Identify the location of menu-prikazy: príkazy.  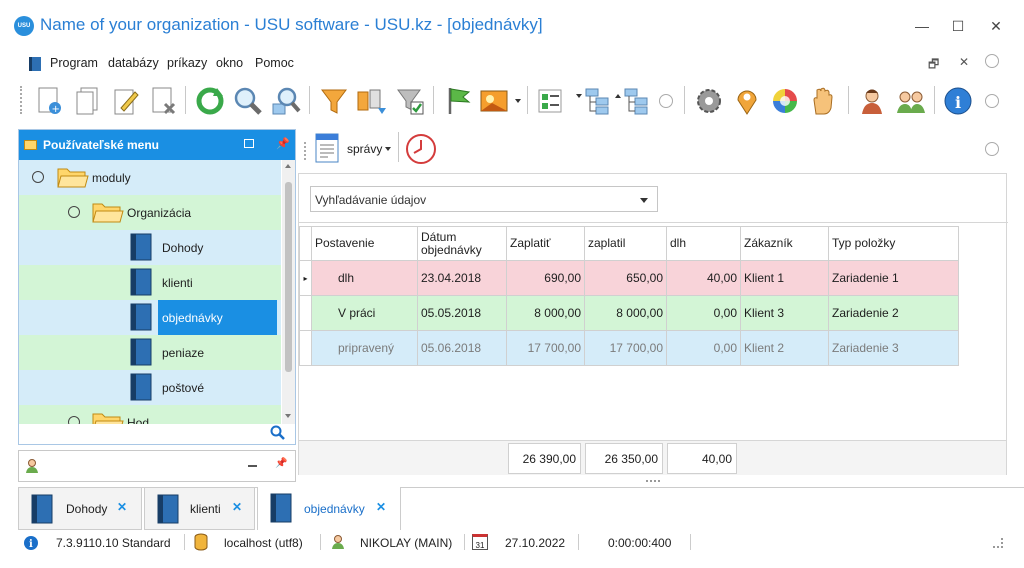
(187, 63).